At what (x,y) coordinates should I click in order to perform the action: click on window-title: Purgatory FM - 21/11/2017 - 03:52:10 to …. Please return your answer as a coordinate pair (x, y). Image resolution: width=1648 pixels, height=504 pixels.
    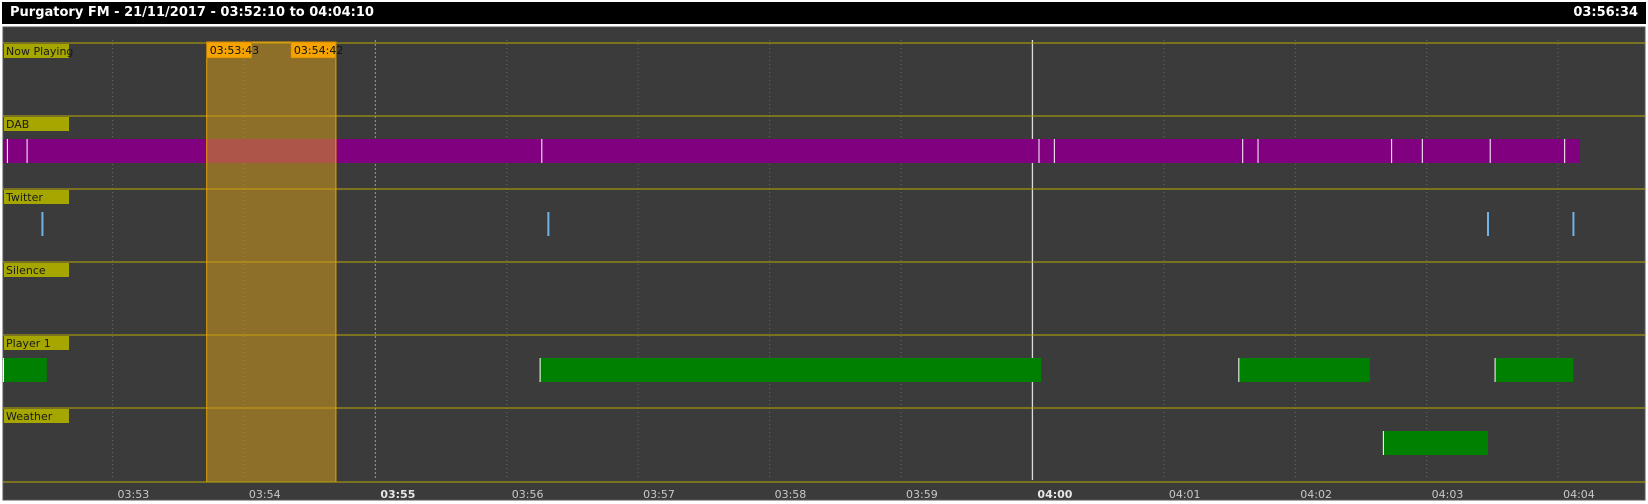
    Looking at the image, I should click on (192, 12).